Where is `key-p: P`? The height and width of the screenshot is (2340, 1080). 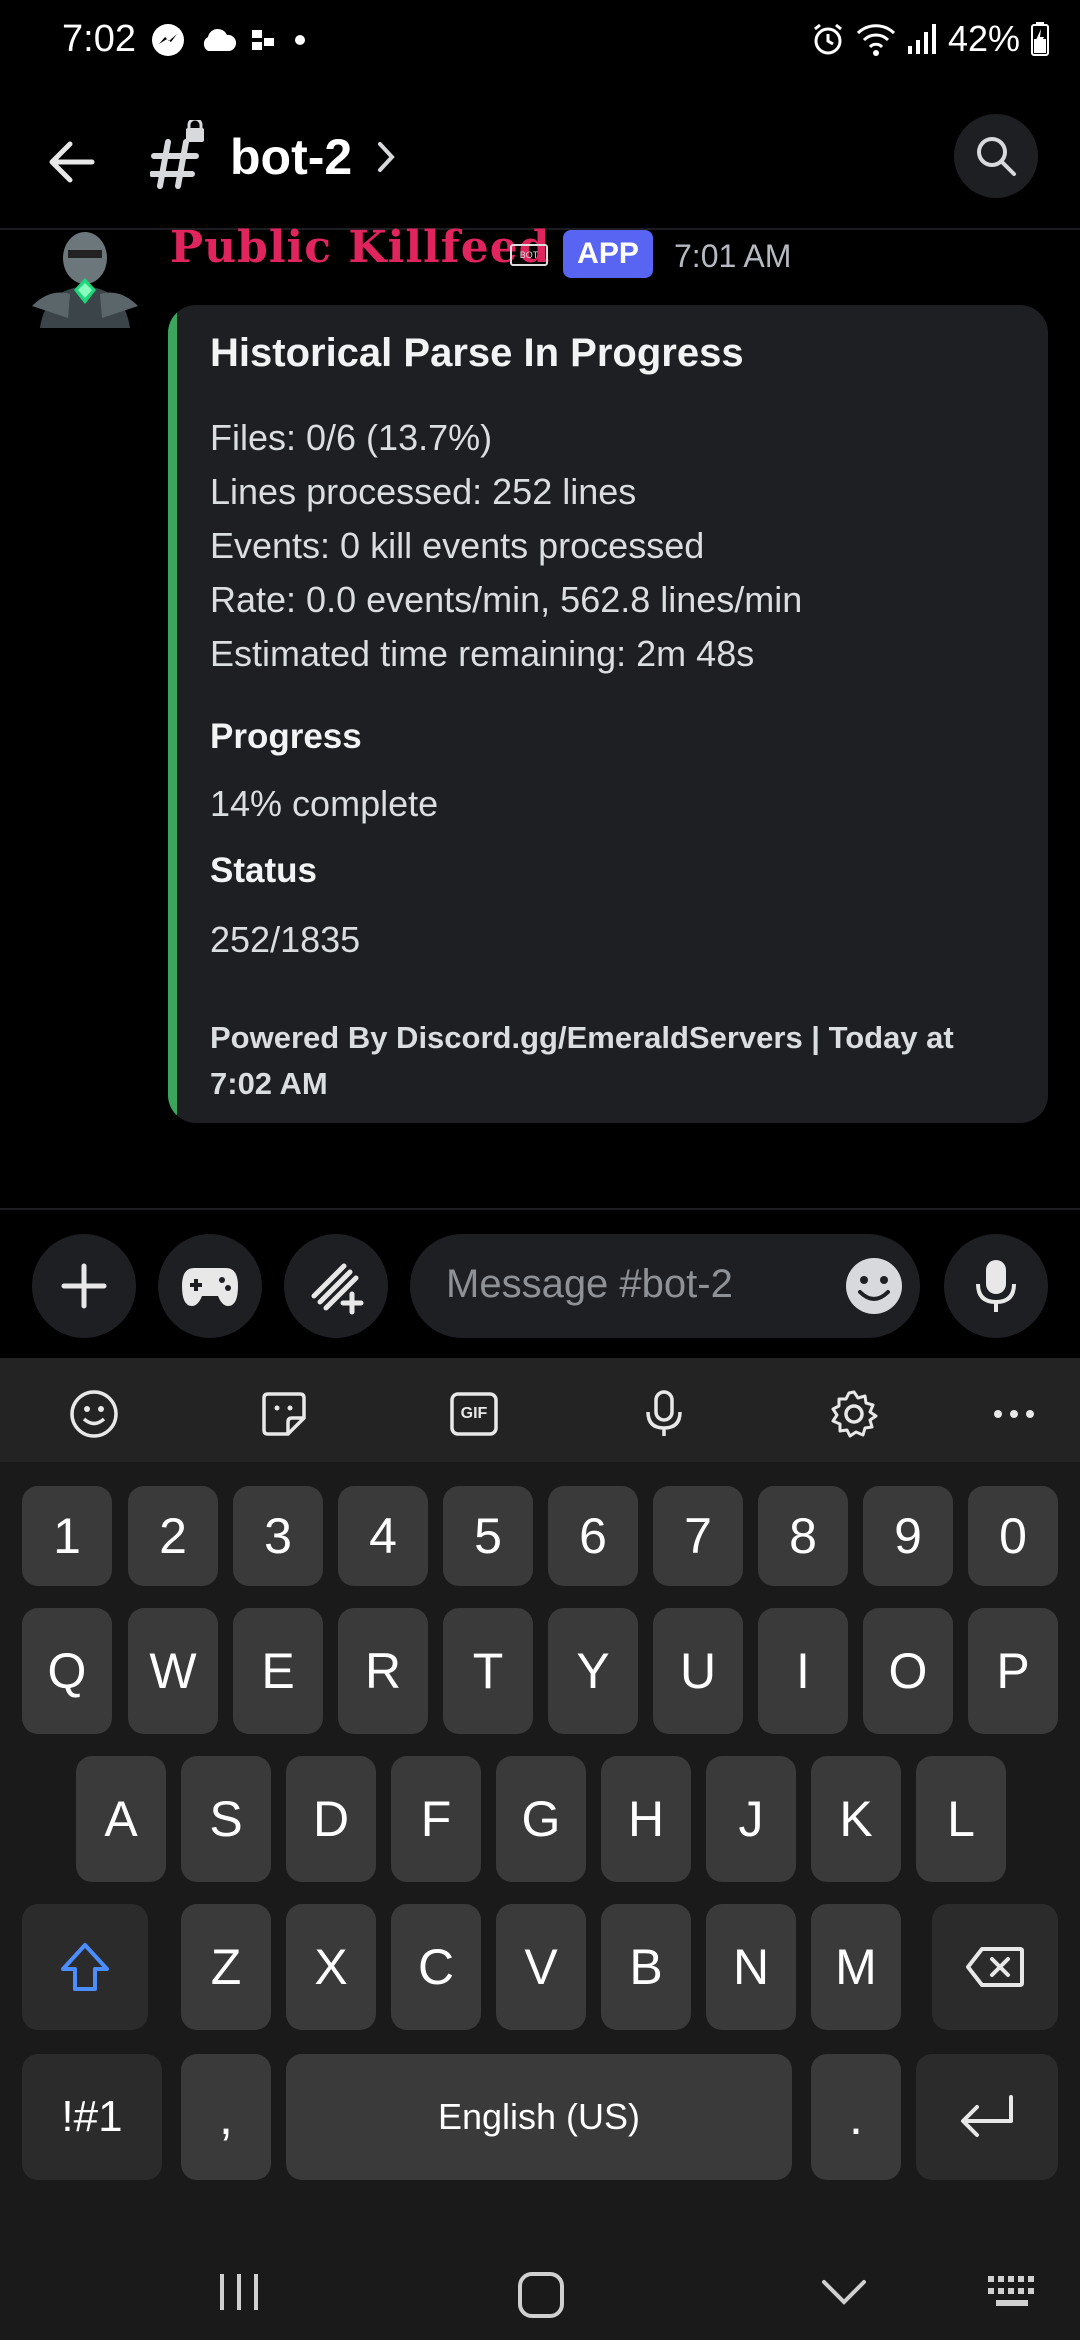
key-p: P is located at coordinates (1013, 1671).